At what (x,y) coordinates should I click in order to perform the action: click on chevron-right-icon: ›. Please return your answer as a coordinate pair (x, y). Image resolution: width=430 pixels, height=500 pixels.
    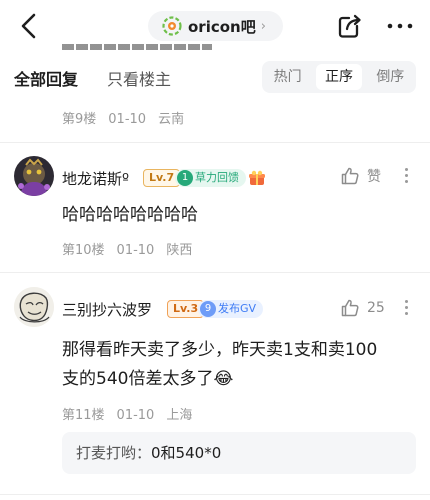
    Looking at the image, I should click on (263, 26).